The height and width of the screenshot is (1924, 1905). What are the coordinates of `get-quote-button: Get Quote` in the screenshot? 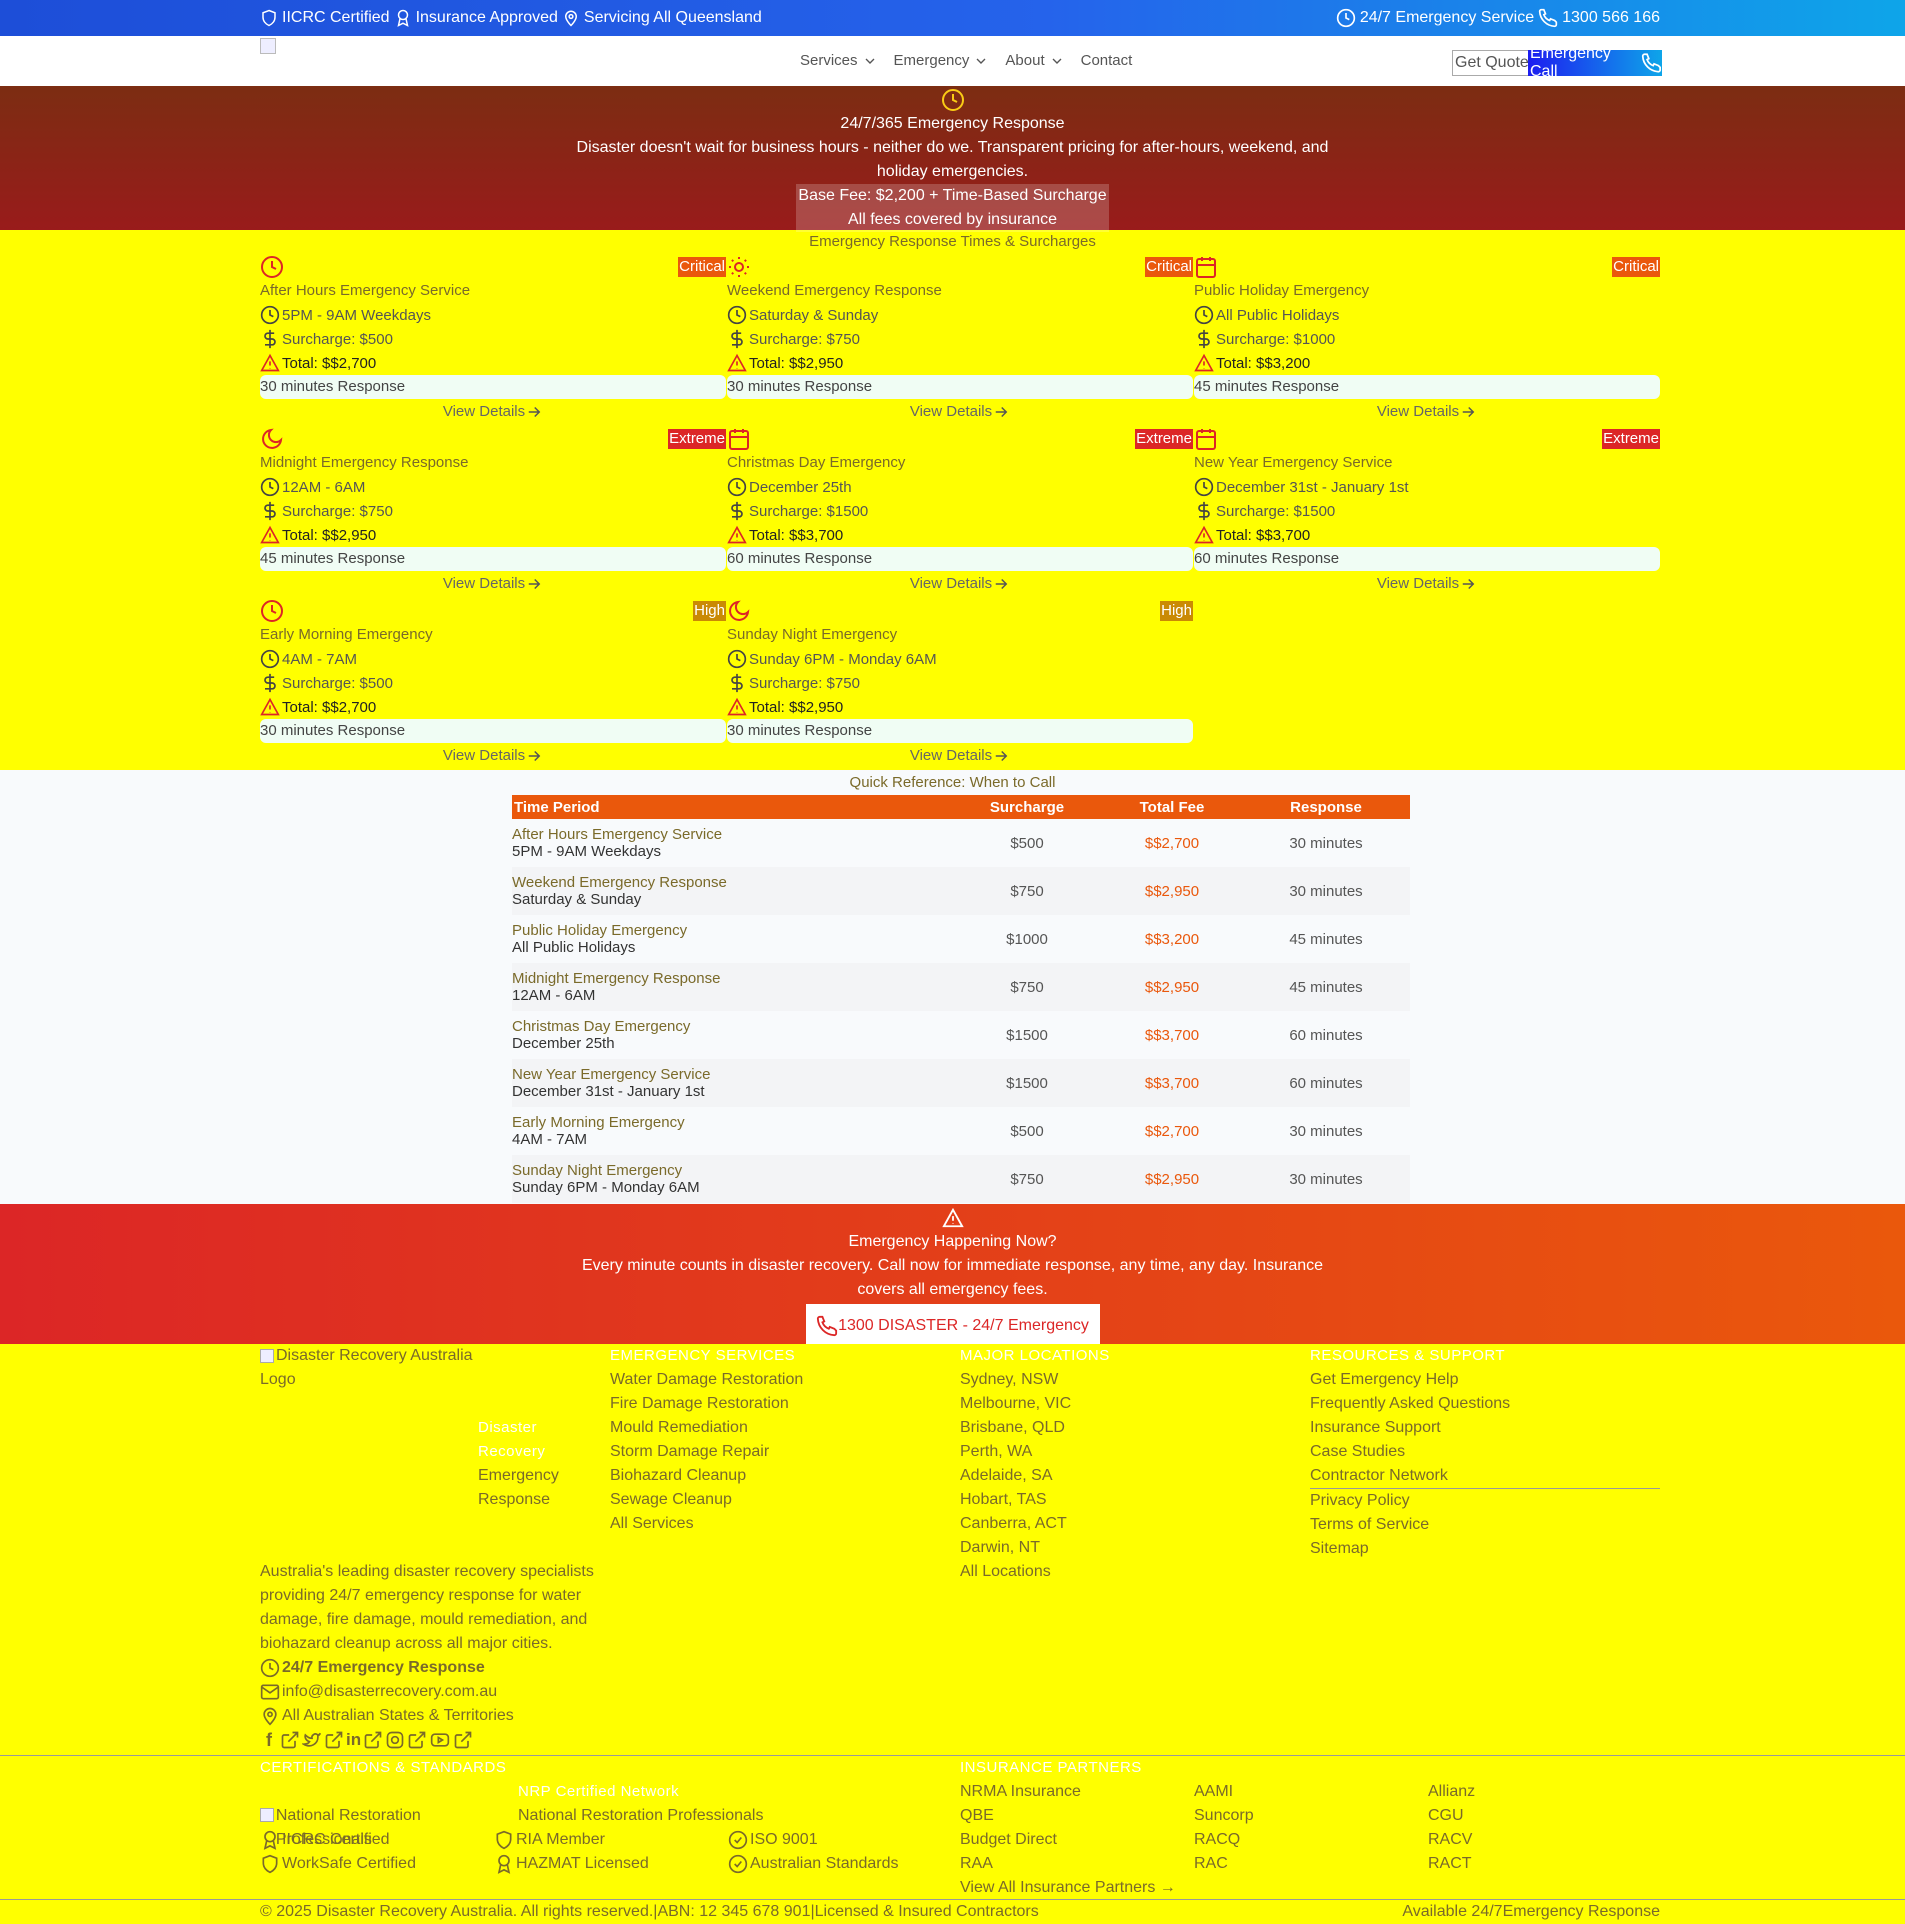 It's located at (1492, 63).